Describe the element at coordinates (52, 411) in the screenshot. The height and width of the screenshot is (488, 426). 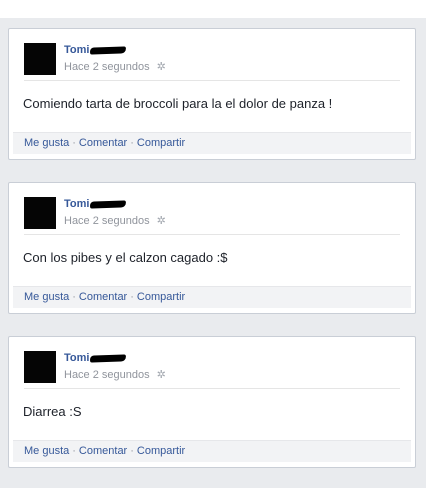
I see `post-text: Diarrea :S` at that location.